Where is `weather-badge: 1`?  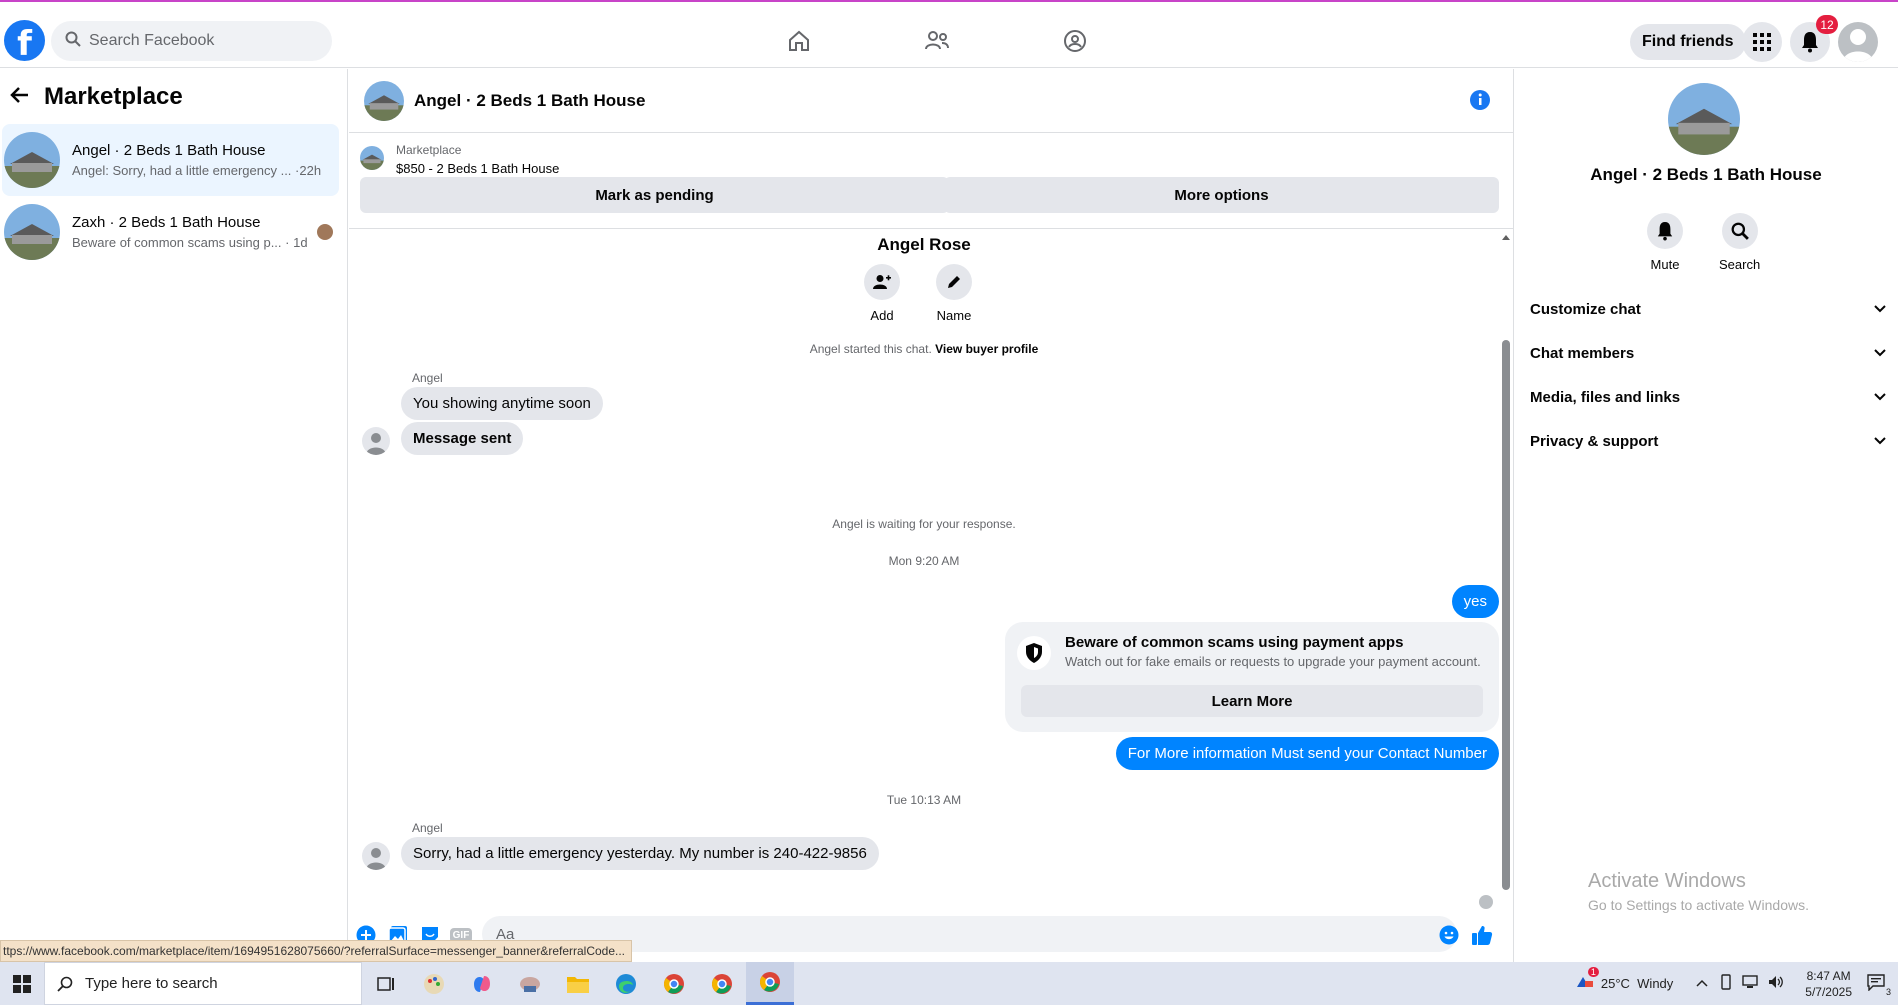 weather-badge: 1 is located at coordinates (1593, 972).